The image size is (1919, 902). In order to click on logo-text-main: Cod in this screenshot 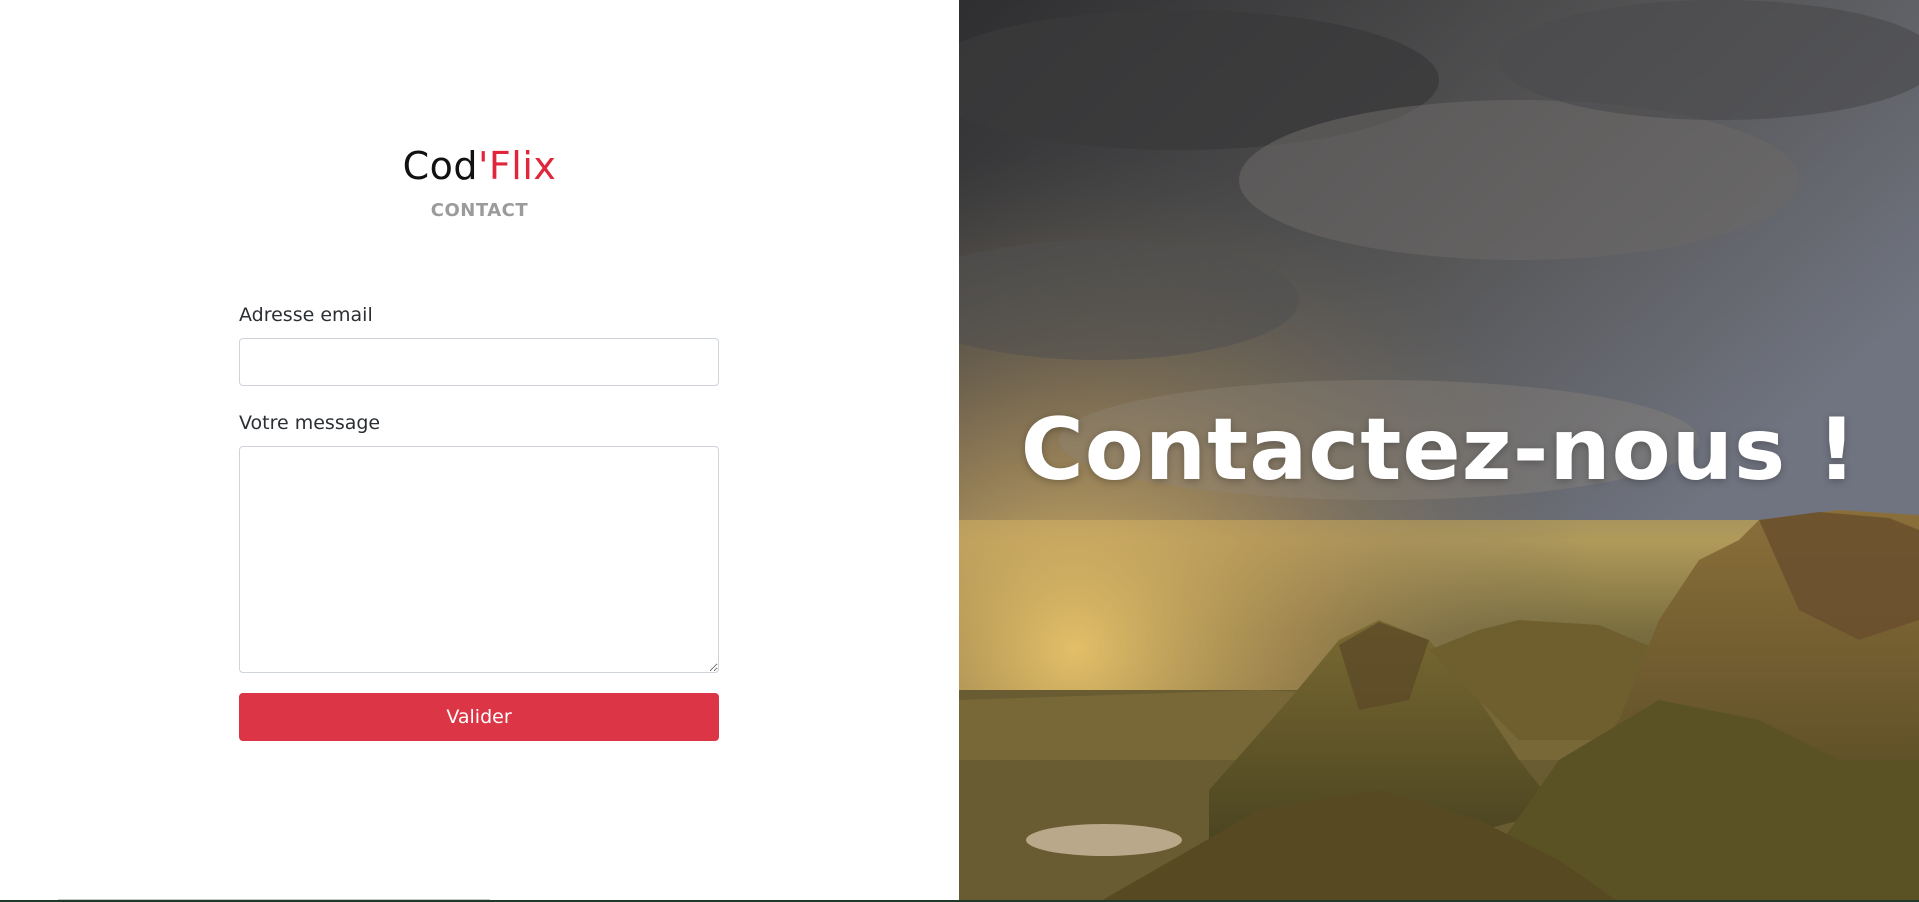, I will do `click(440, 166)`.